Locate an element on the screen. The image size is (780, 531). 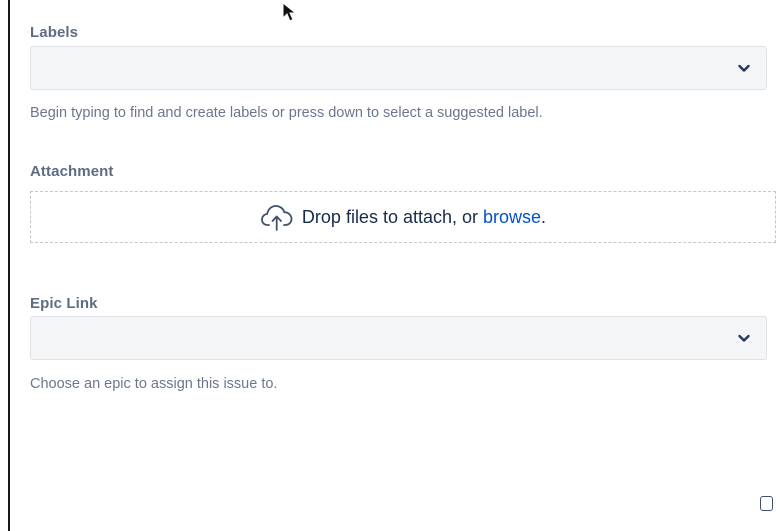
epic-link-select is located at coordinates (398, 338).